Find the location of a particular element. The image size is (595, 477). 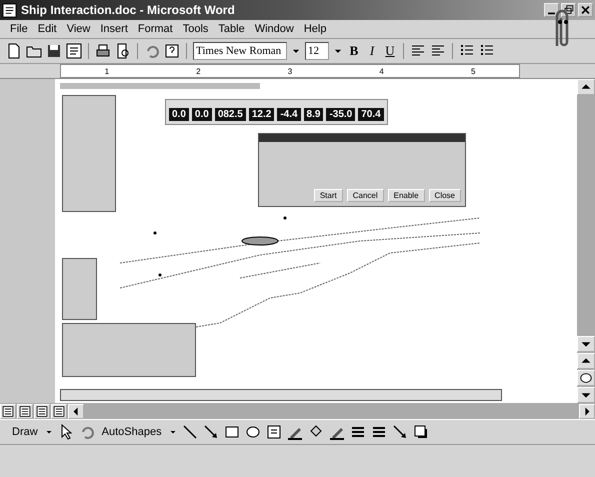

menu-item: File is located at coordinates (19, 29).